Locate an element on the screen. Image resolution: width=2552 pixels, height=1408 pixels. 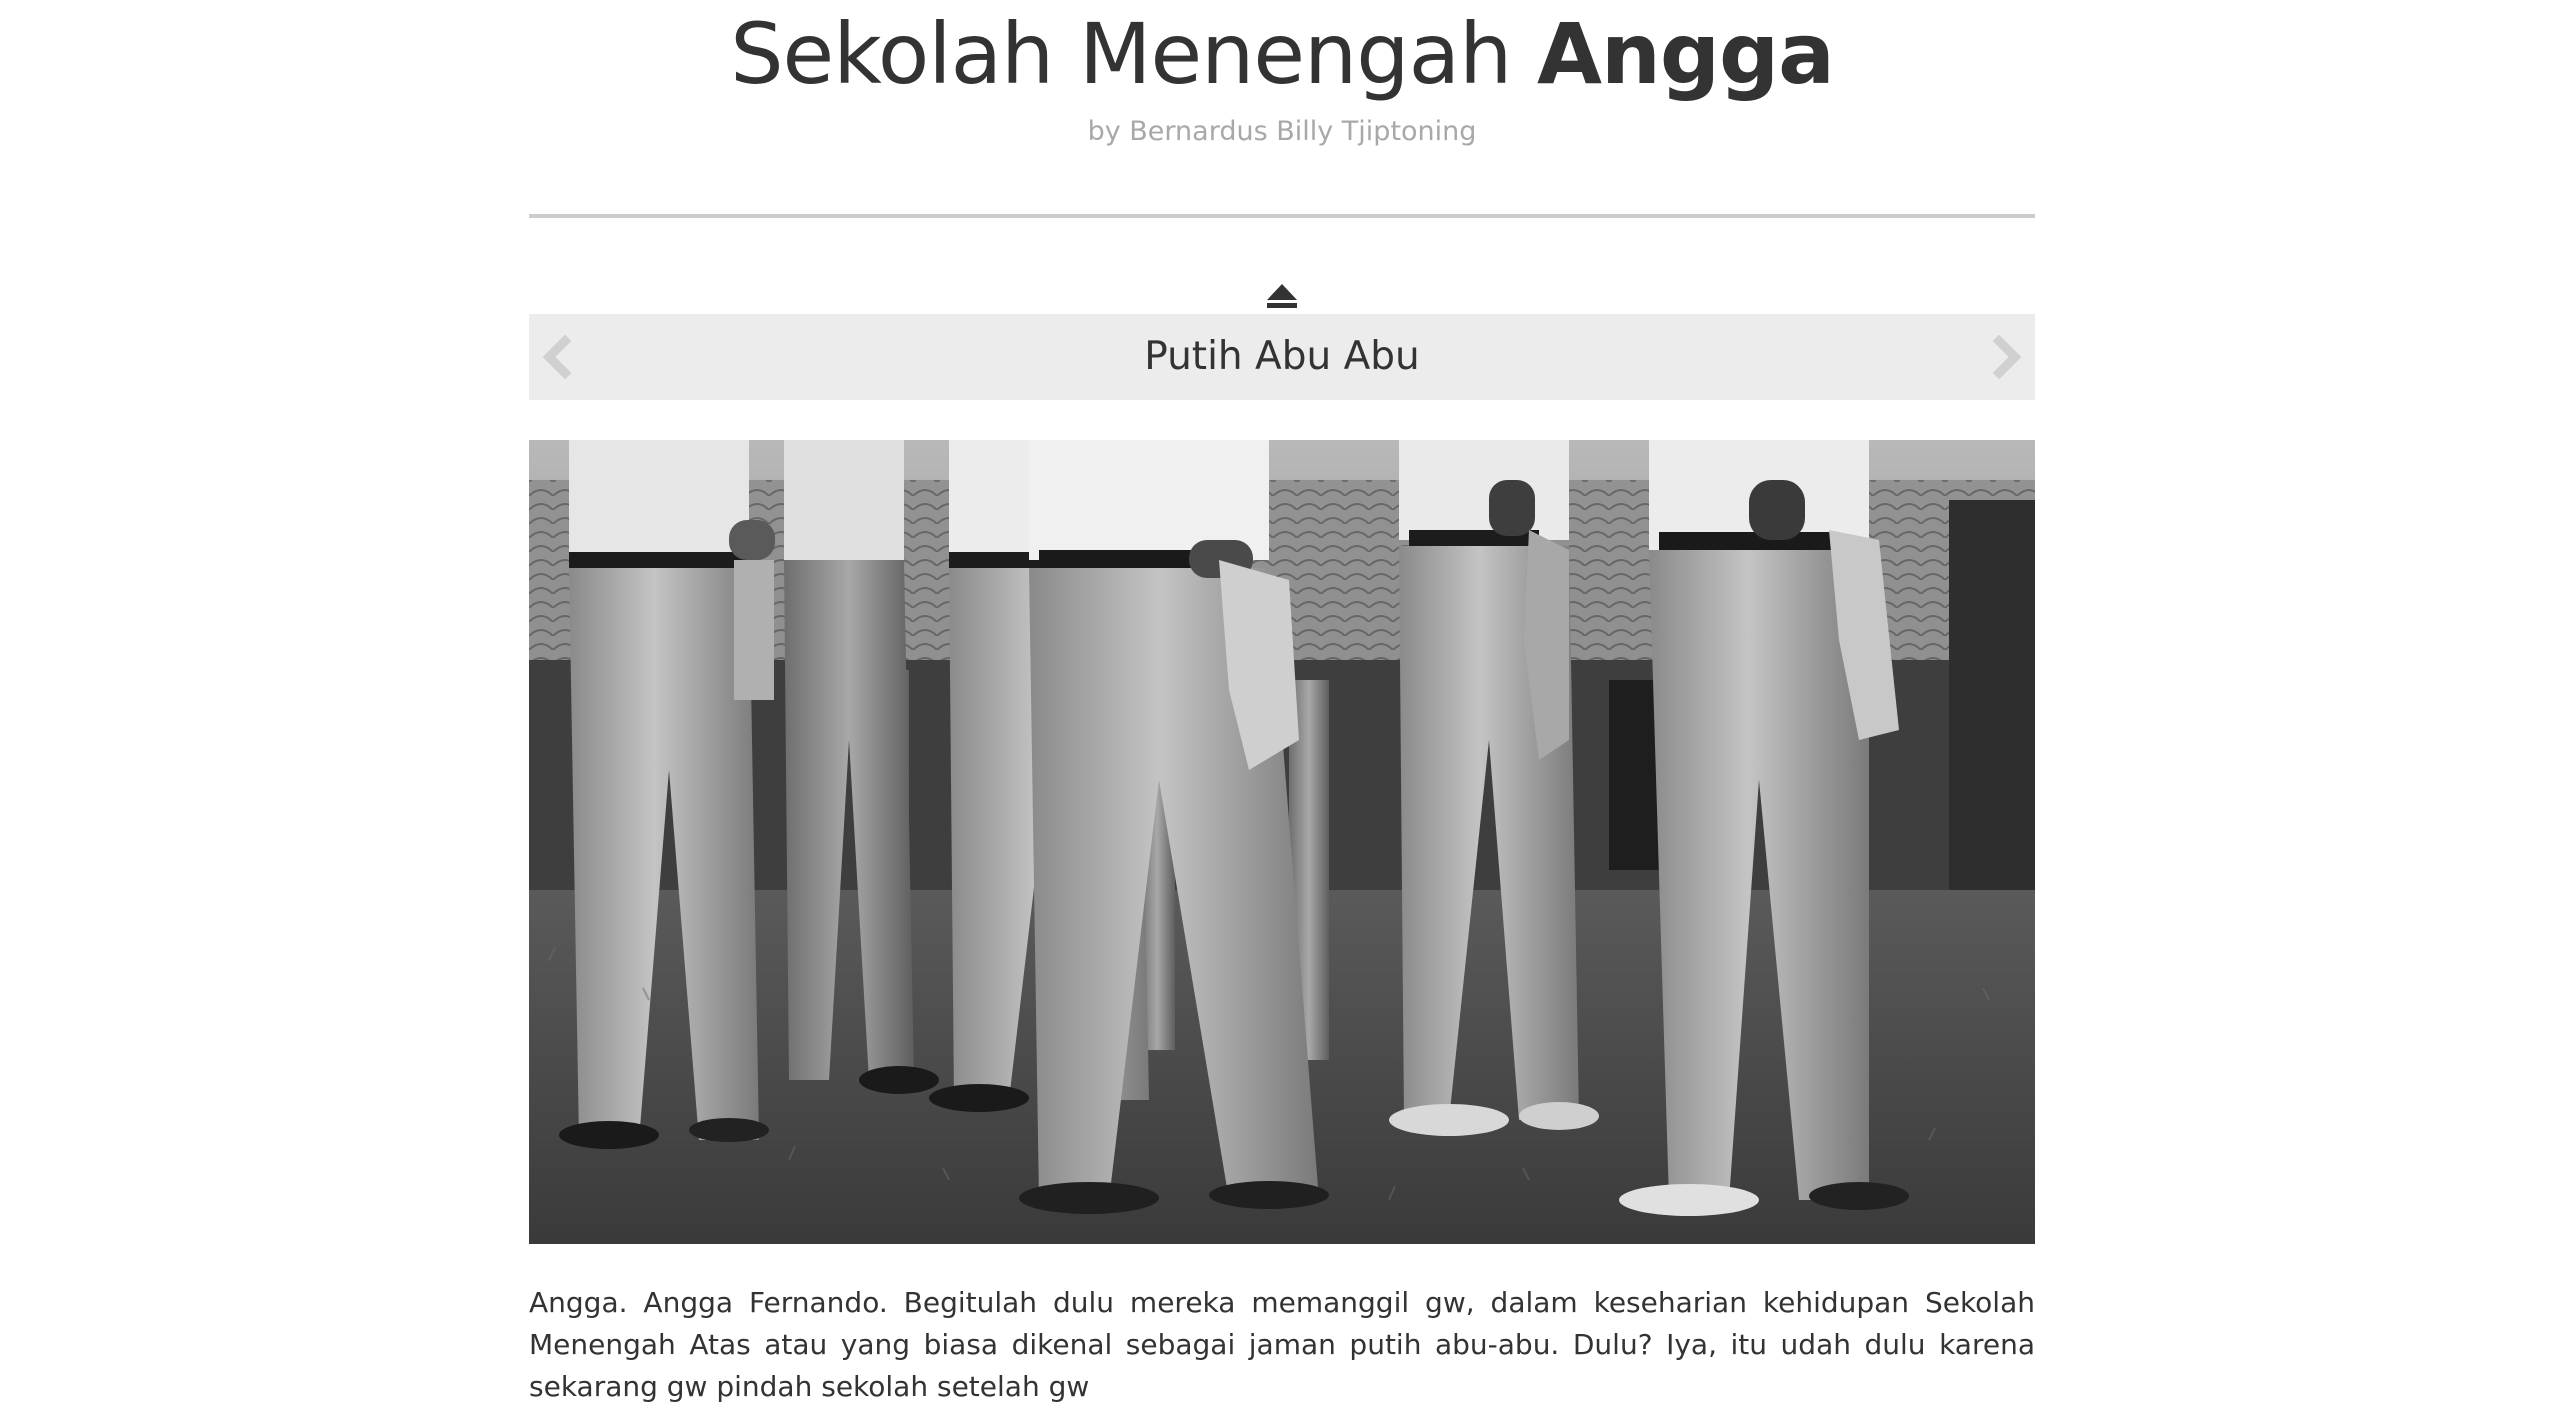
site-title-regular: Sekolah Menengah is located at coordinates (1134, 54).